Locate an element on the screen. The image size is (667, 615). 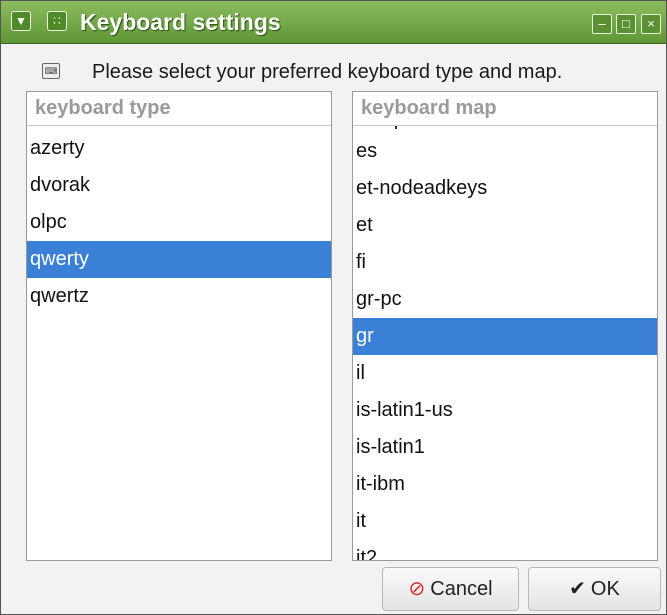
close-button: × is located at coordinates (651, 24).